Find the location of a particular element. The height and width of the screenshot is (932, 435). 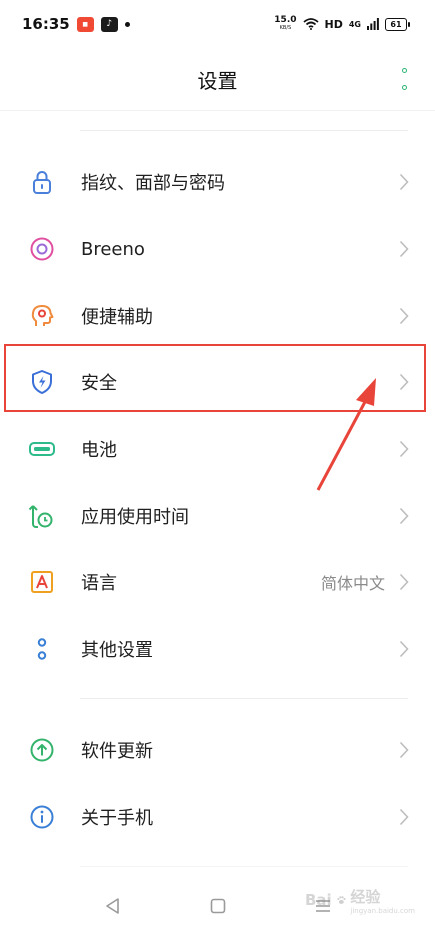

update-icon is located at coordinates (42, 750).